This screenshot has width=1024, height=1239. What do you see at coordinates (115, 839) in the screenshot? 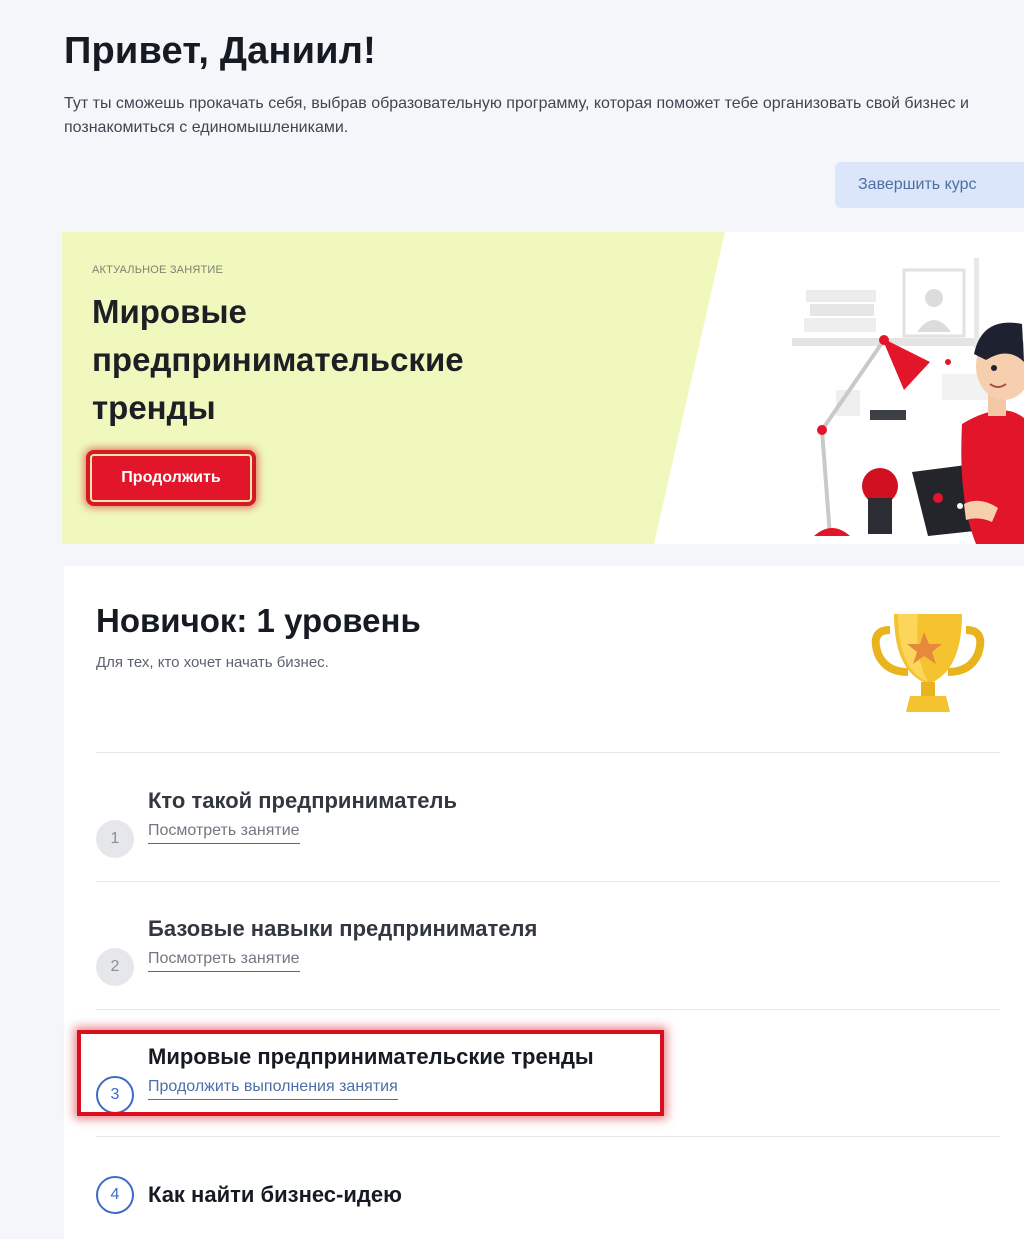
I see `lesson-number-badge: 1` at bounding box center [115, 839].